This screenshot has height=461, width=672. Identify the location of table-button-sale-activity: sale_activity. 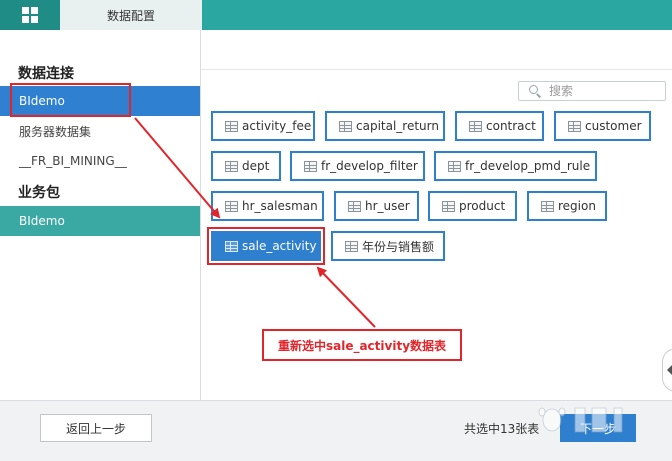
(266, 246).